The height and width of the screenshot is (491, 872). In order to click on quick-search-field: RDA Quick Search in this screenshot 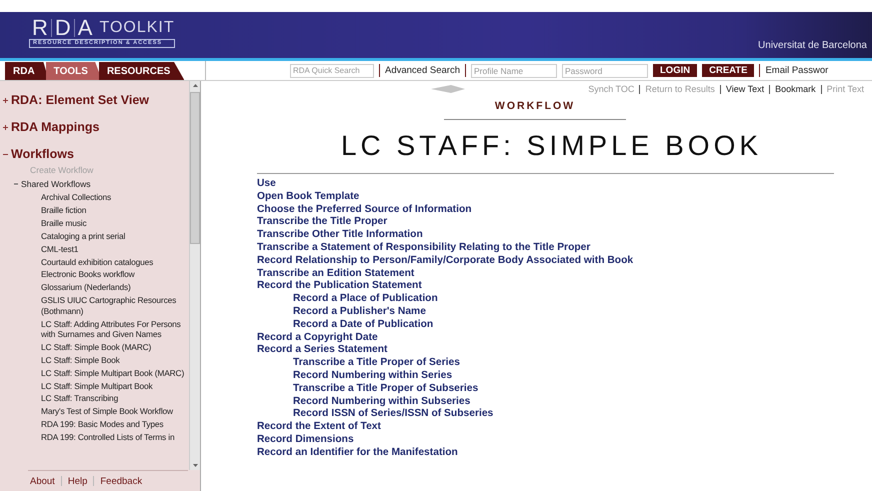, I will do `click(332, 71)`.